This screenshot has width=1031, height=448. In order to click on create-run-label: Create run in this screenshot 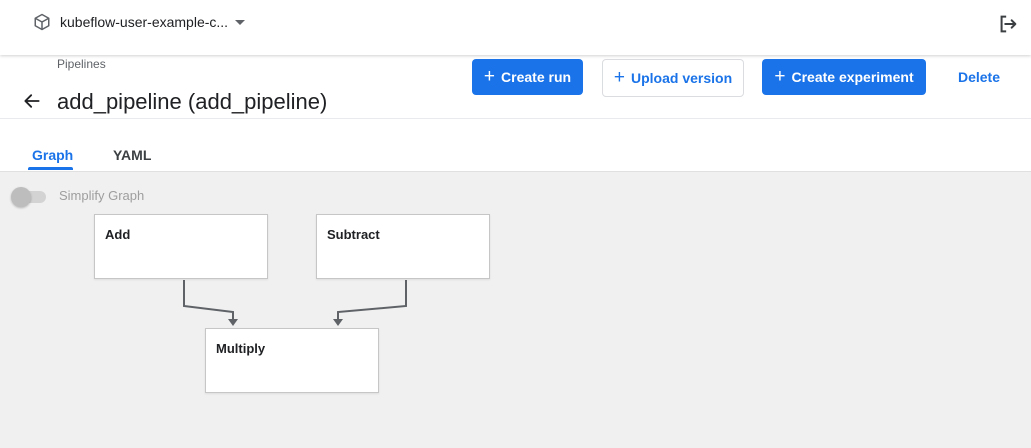, I will do `click(536, 77)`.